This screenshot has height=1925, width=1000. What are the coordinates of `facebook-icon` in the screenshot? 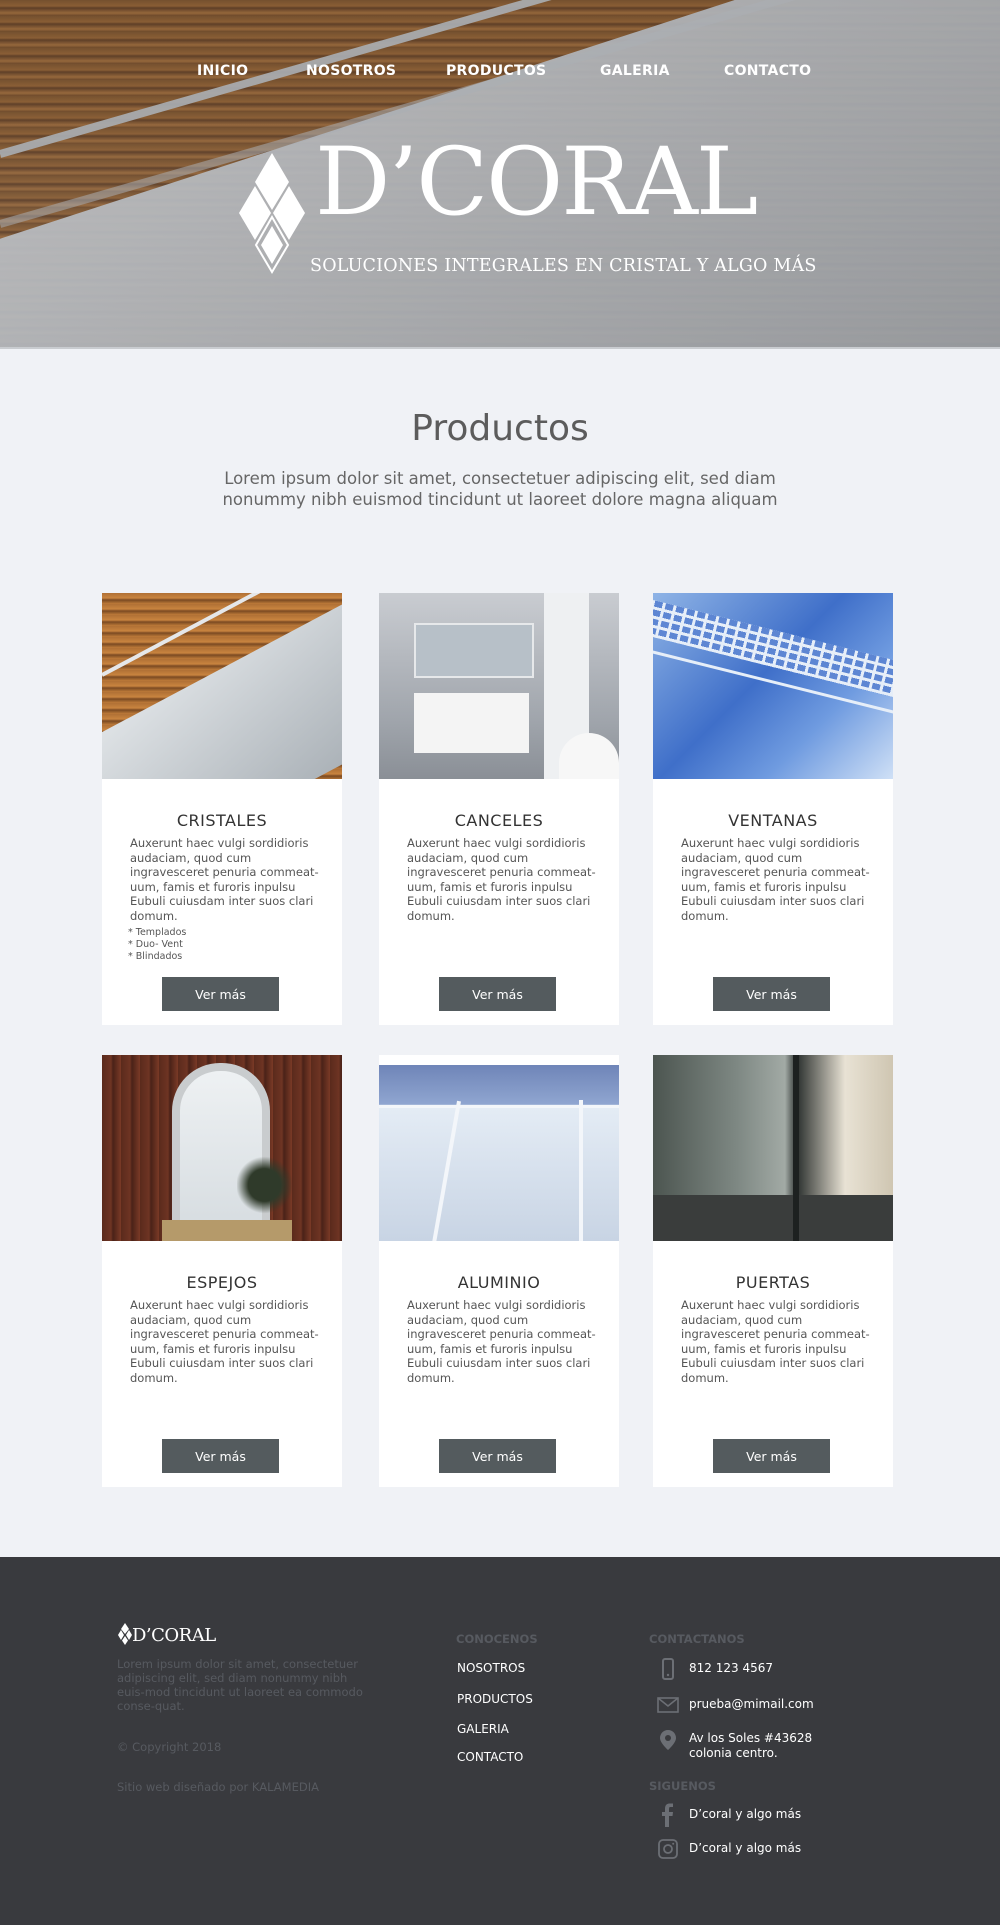 It's located at (668, 1815).